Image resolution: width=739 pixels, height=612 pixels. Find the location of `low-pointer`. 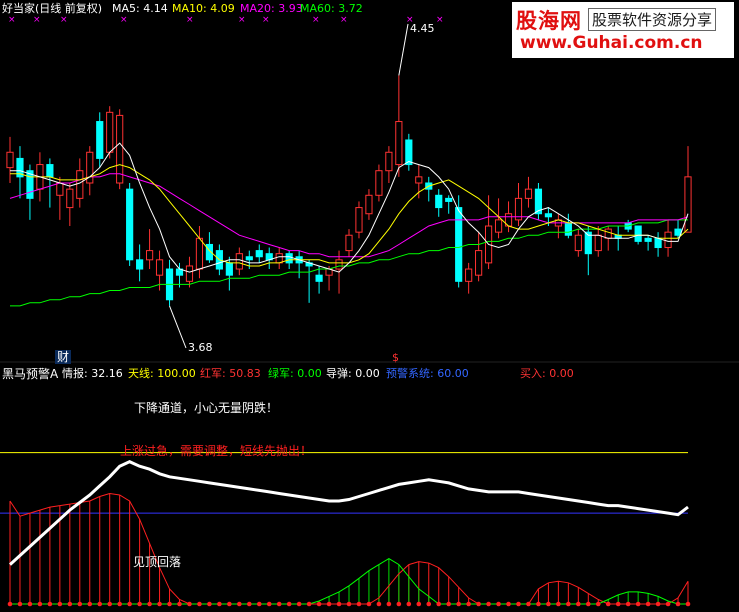

low-pointer is located at coordinates (178, 327).